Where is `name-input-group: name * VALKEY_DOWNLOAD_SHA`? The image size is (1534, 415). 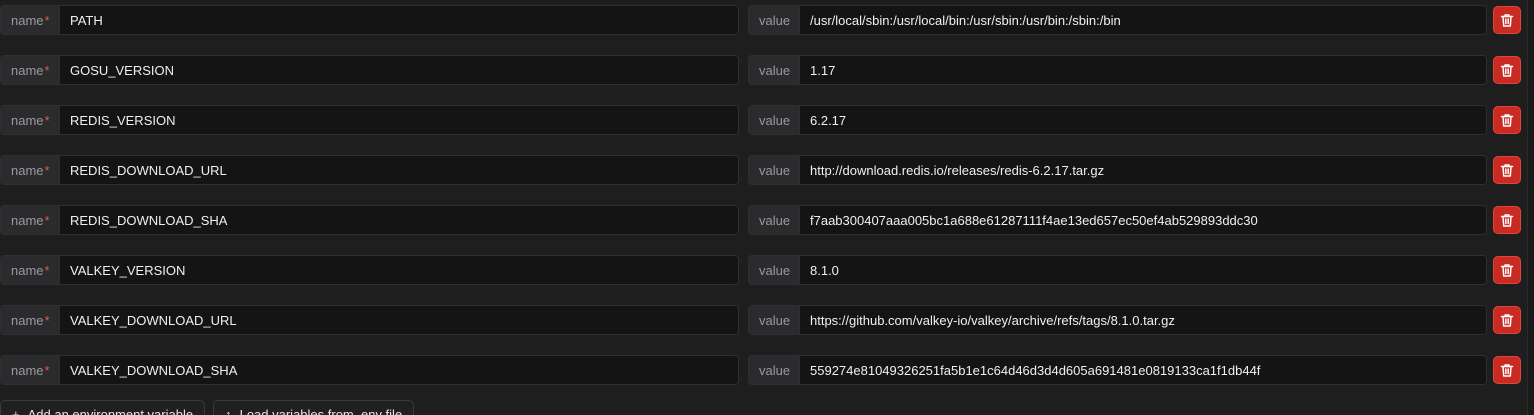 name-input-group: name * VALKEY_DOWNLOAD_SHA is located at coordinates (369, 370).